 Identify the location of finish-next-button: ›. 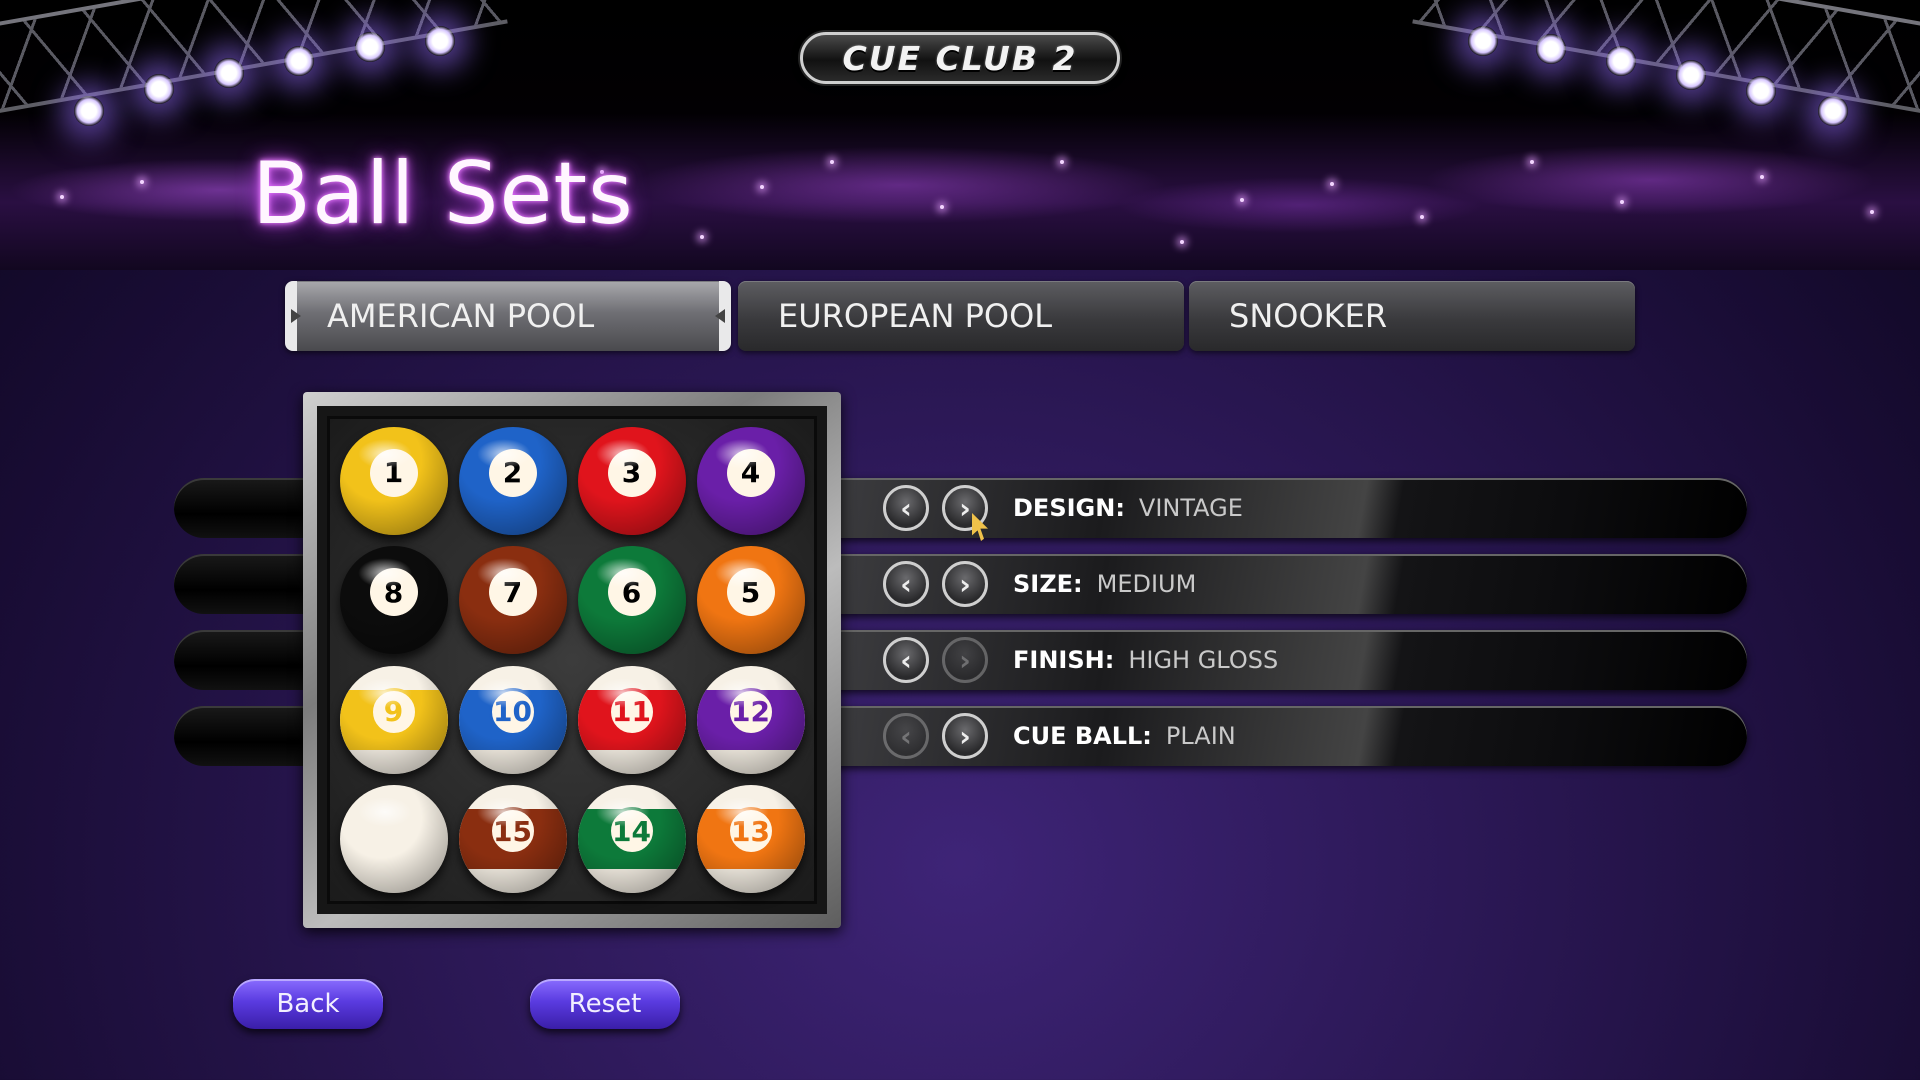
(965, 660).